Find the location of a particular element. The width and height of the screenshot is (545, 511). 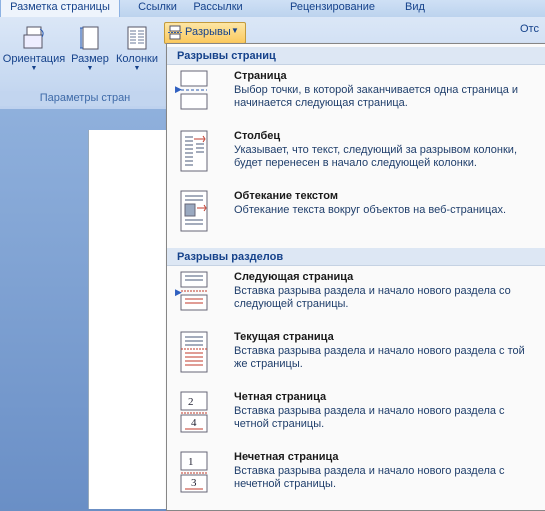

tab-mailings: Рассылки is located at coordinates (218, 8).